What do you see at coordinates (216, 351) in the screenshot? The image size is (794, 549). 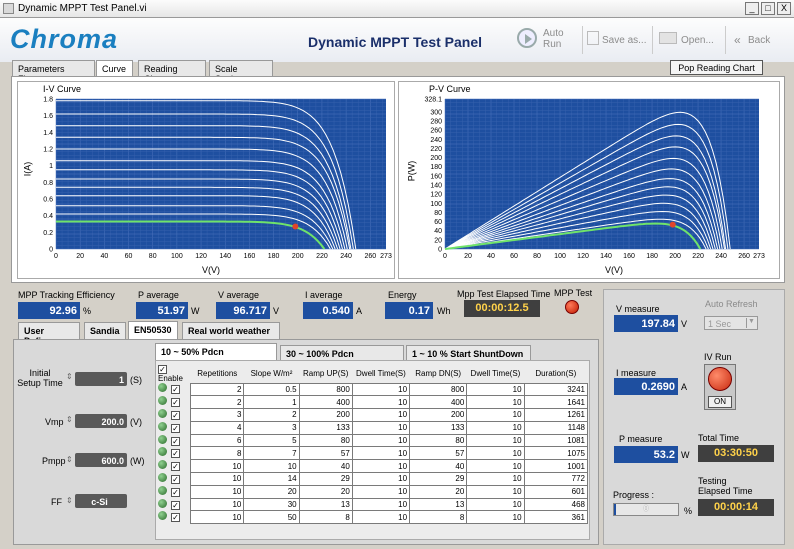 I see `tab-10-50-pdcn: 10 ~ 50% Pdcn` at bounding box center [216, 351].